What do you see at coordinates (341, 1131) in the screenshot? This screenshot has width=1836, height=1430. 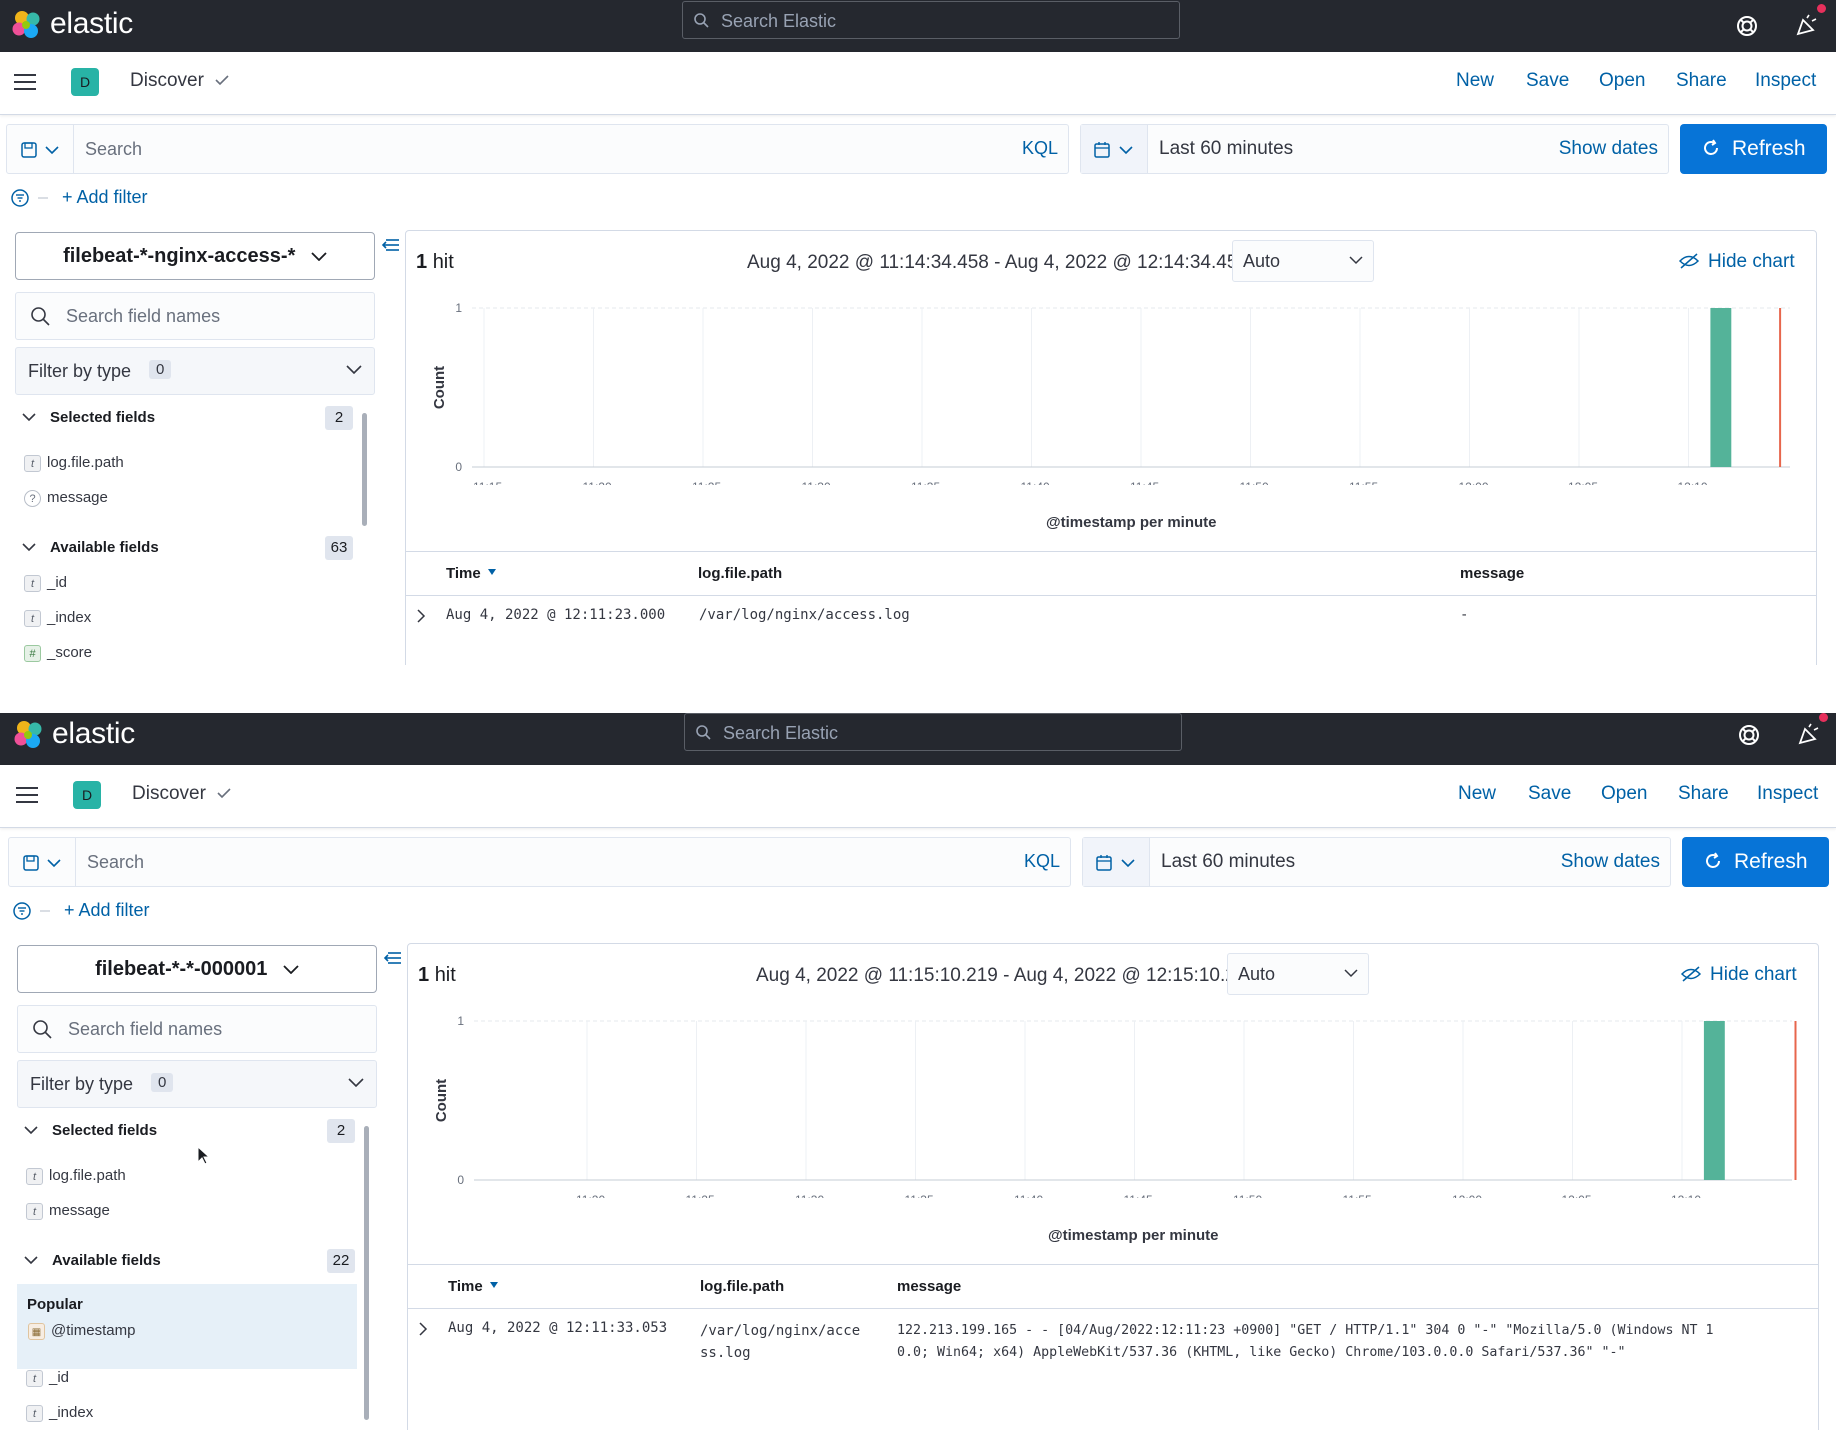 I see `selected-fields-count: 2` at bounding box center [341, 1131].